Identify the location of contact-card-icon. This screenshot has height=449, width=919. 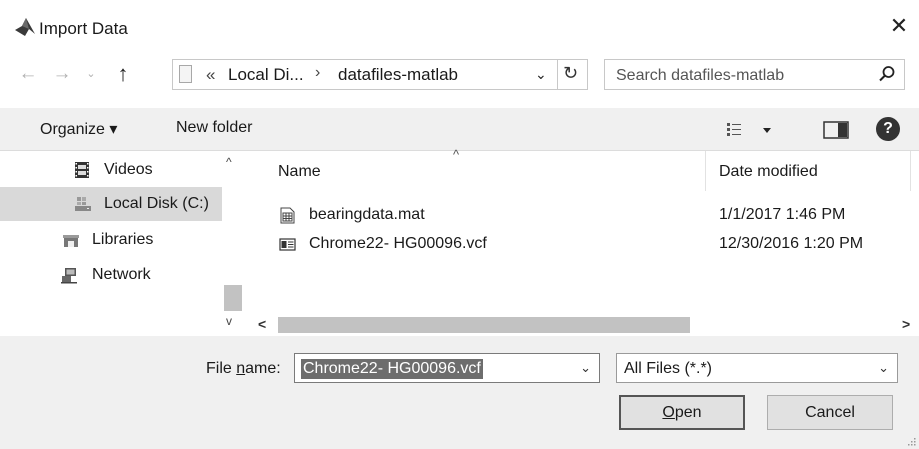
(287, 244).